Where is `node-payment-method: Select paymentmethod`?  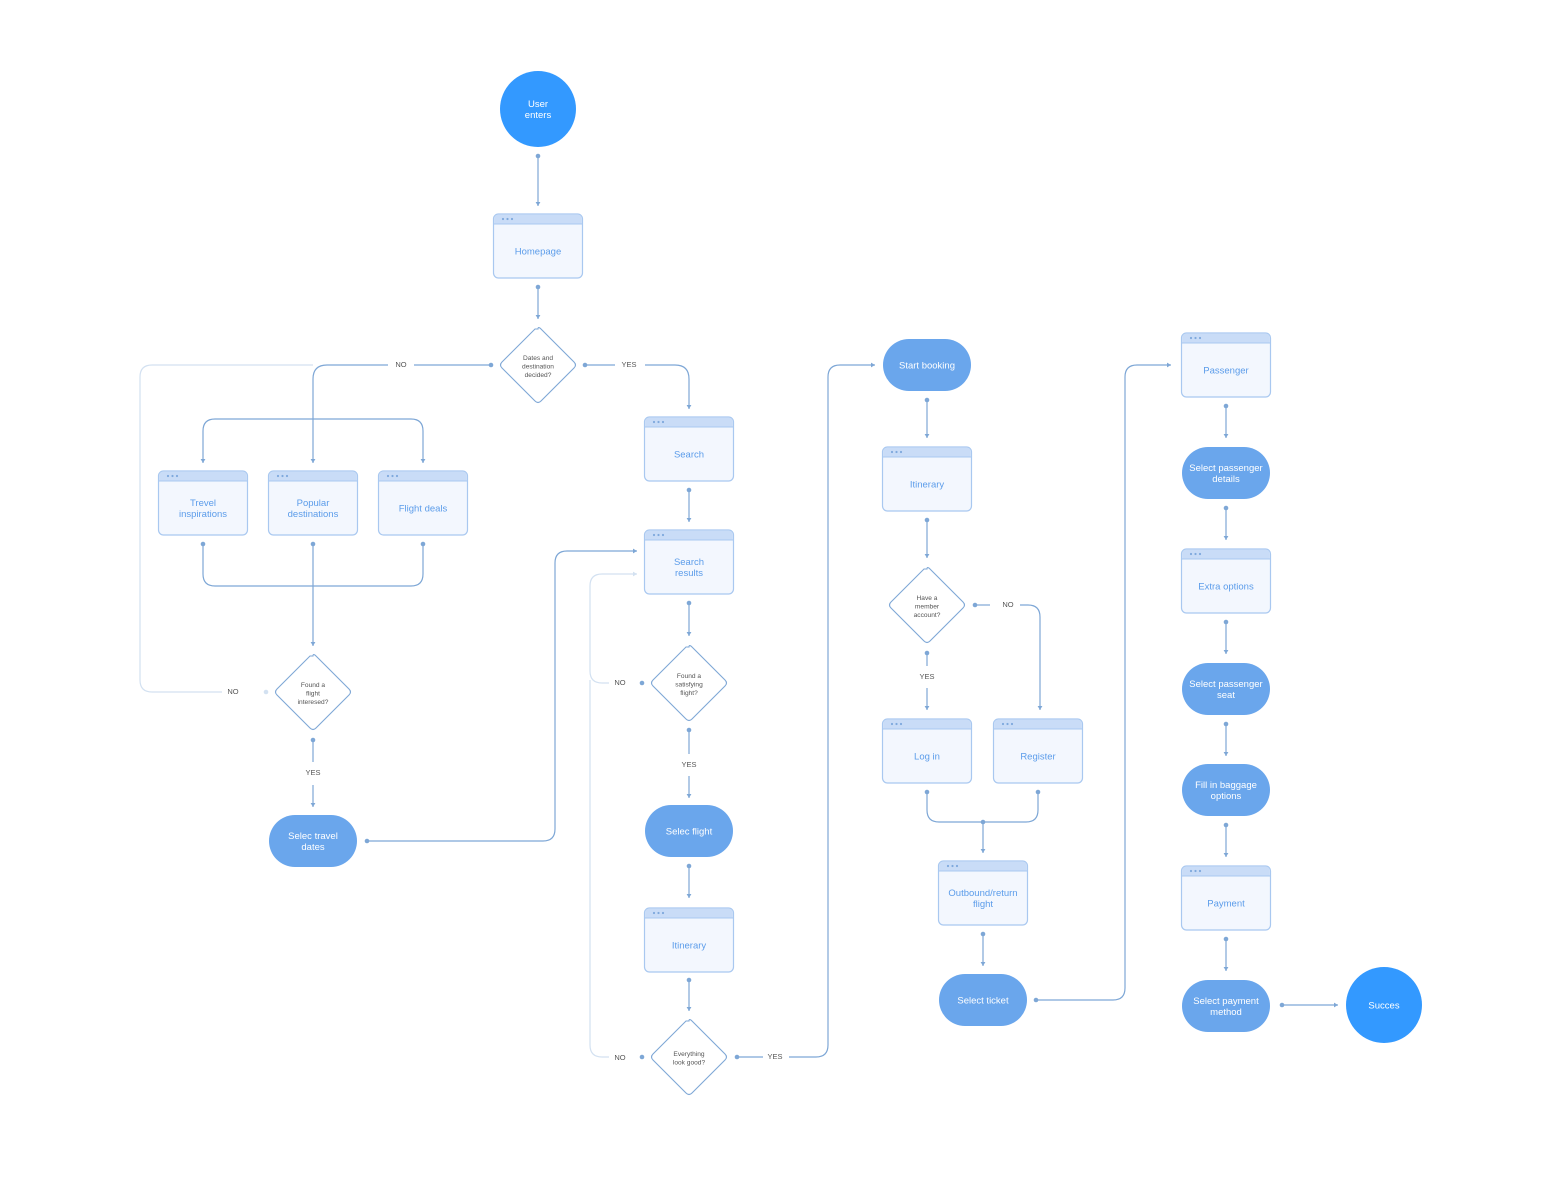 node-payment-method: Select paymentmethod is located at coordinates (1226, 1006).